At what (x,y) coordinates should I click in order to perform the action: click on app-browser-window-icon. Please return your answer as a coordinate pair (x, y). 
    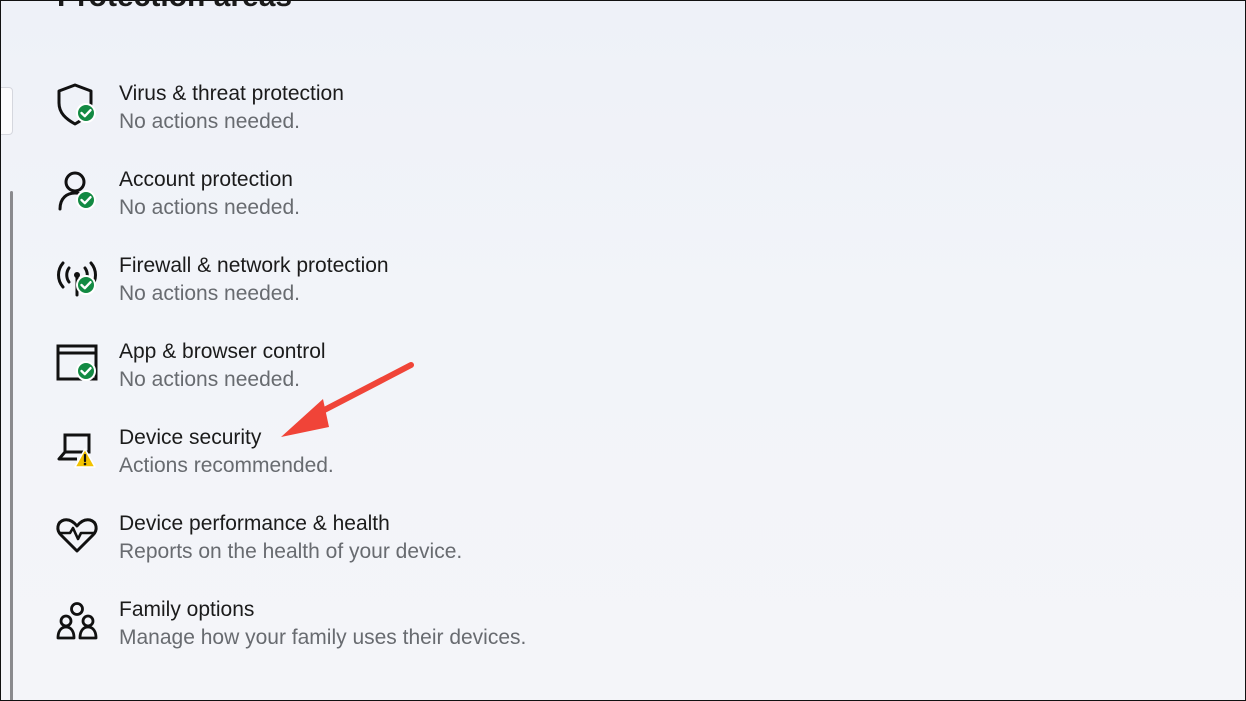
    Looking at the image, I should click on (77, 363).